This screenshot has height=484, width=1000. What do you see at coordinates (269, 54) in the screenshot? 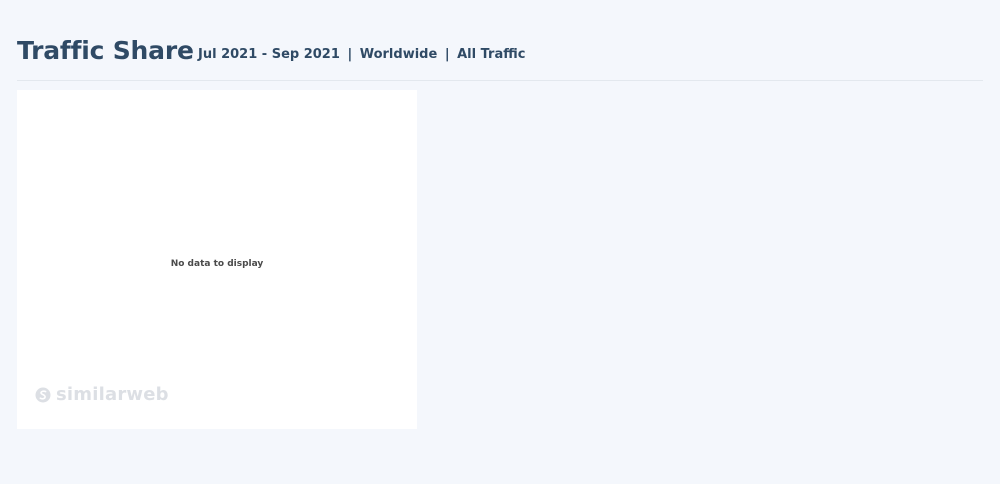
I see `date-range: Jul 2021 - Sep 2021` at bounding box center [269, 54].